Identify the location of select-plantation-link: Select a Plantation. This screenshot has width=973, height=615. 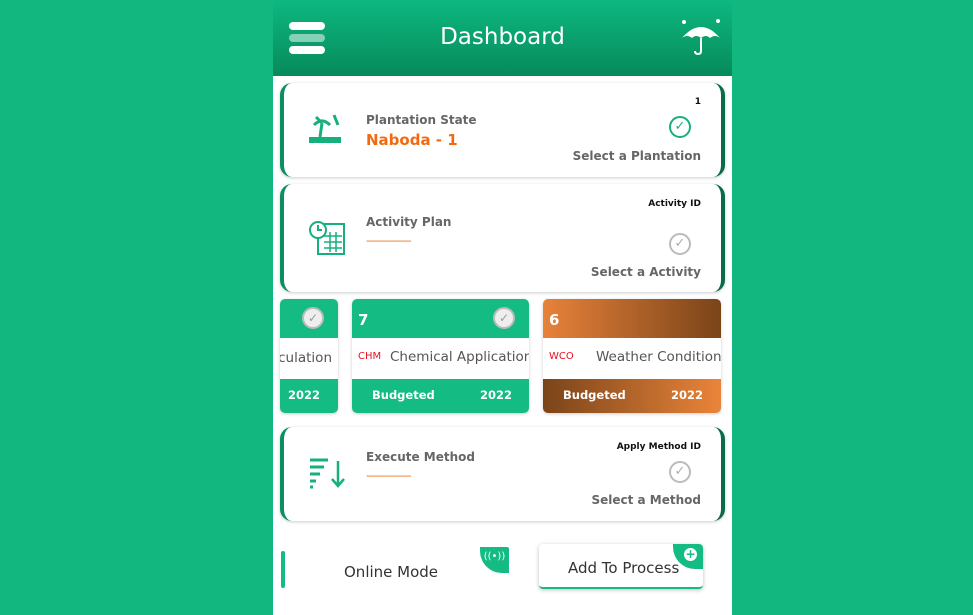
(637, 156).